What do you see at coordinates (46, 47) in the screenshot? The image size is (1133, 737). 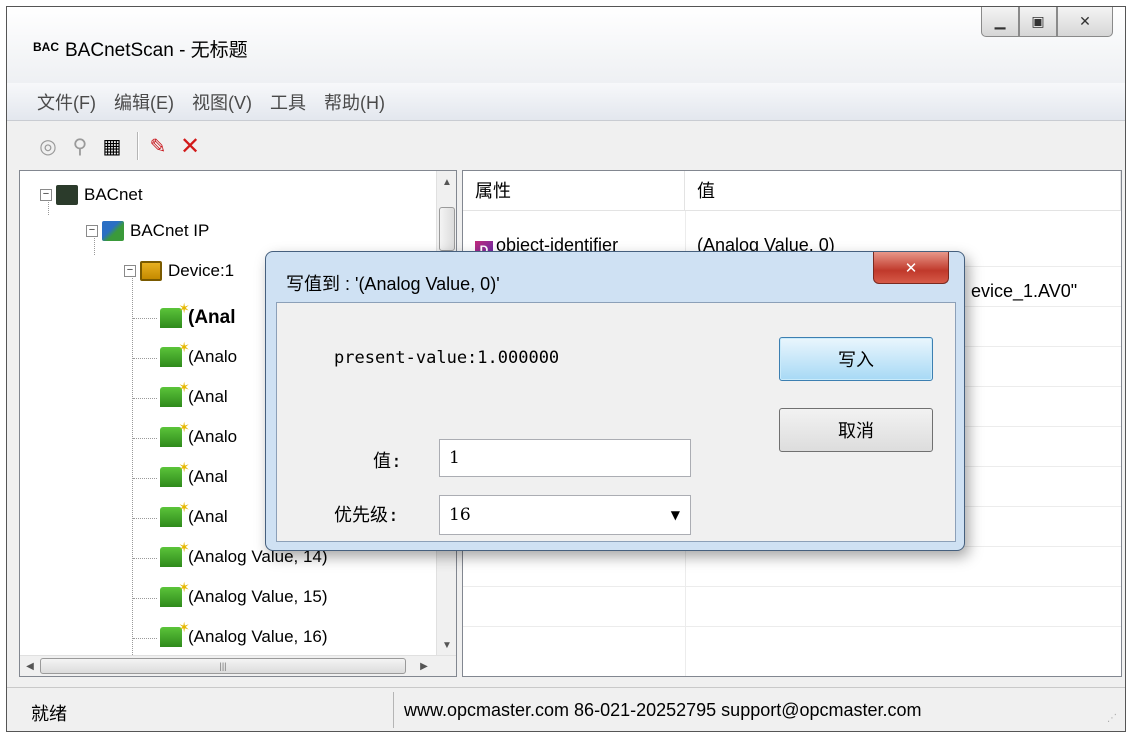 I see `bacnet-app-icon: BAC` at bounding box center [46, 47].